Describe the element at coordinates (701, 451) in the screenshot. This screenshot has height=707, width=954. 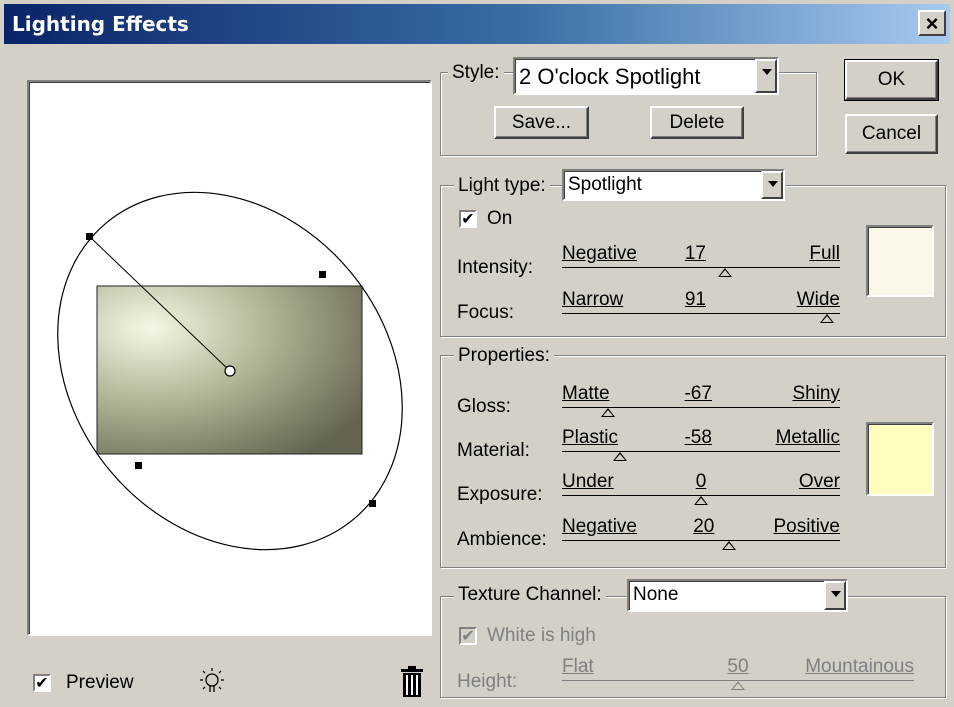
I see `material-track` at that location.